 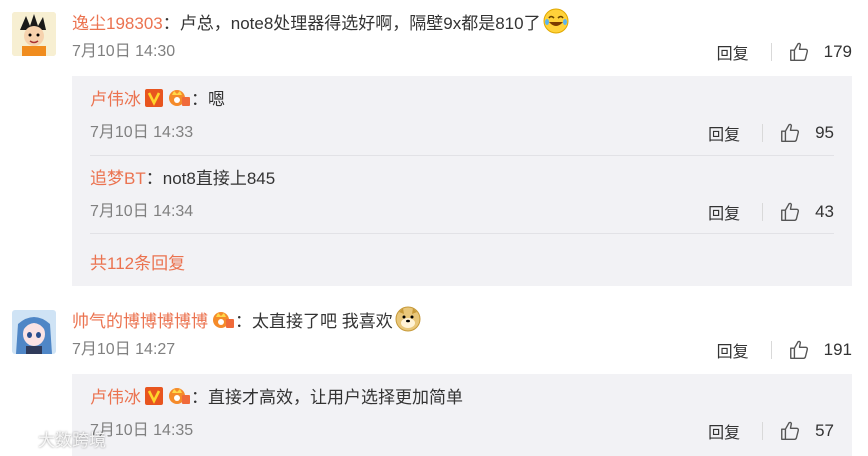 What do you see at coordinates (784, 52) in the screenshot?
I see `comment-actions: 回复 179` at bounding box center [784, 52].